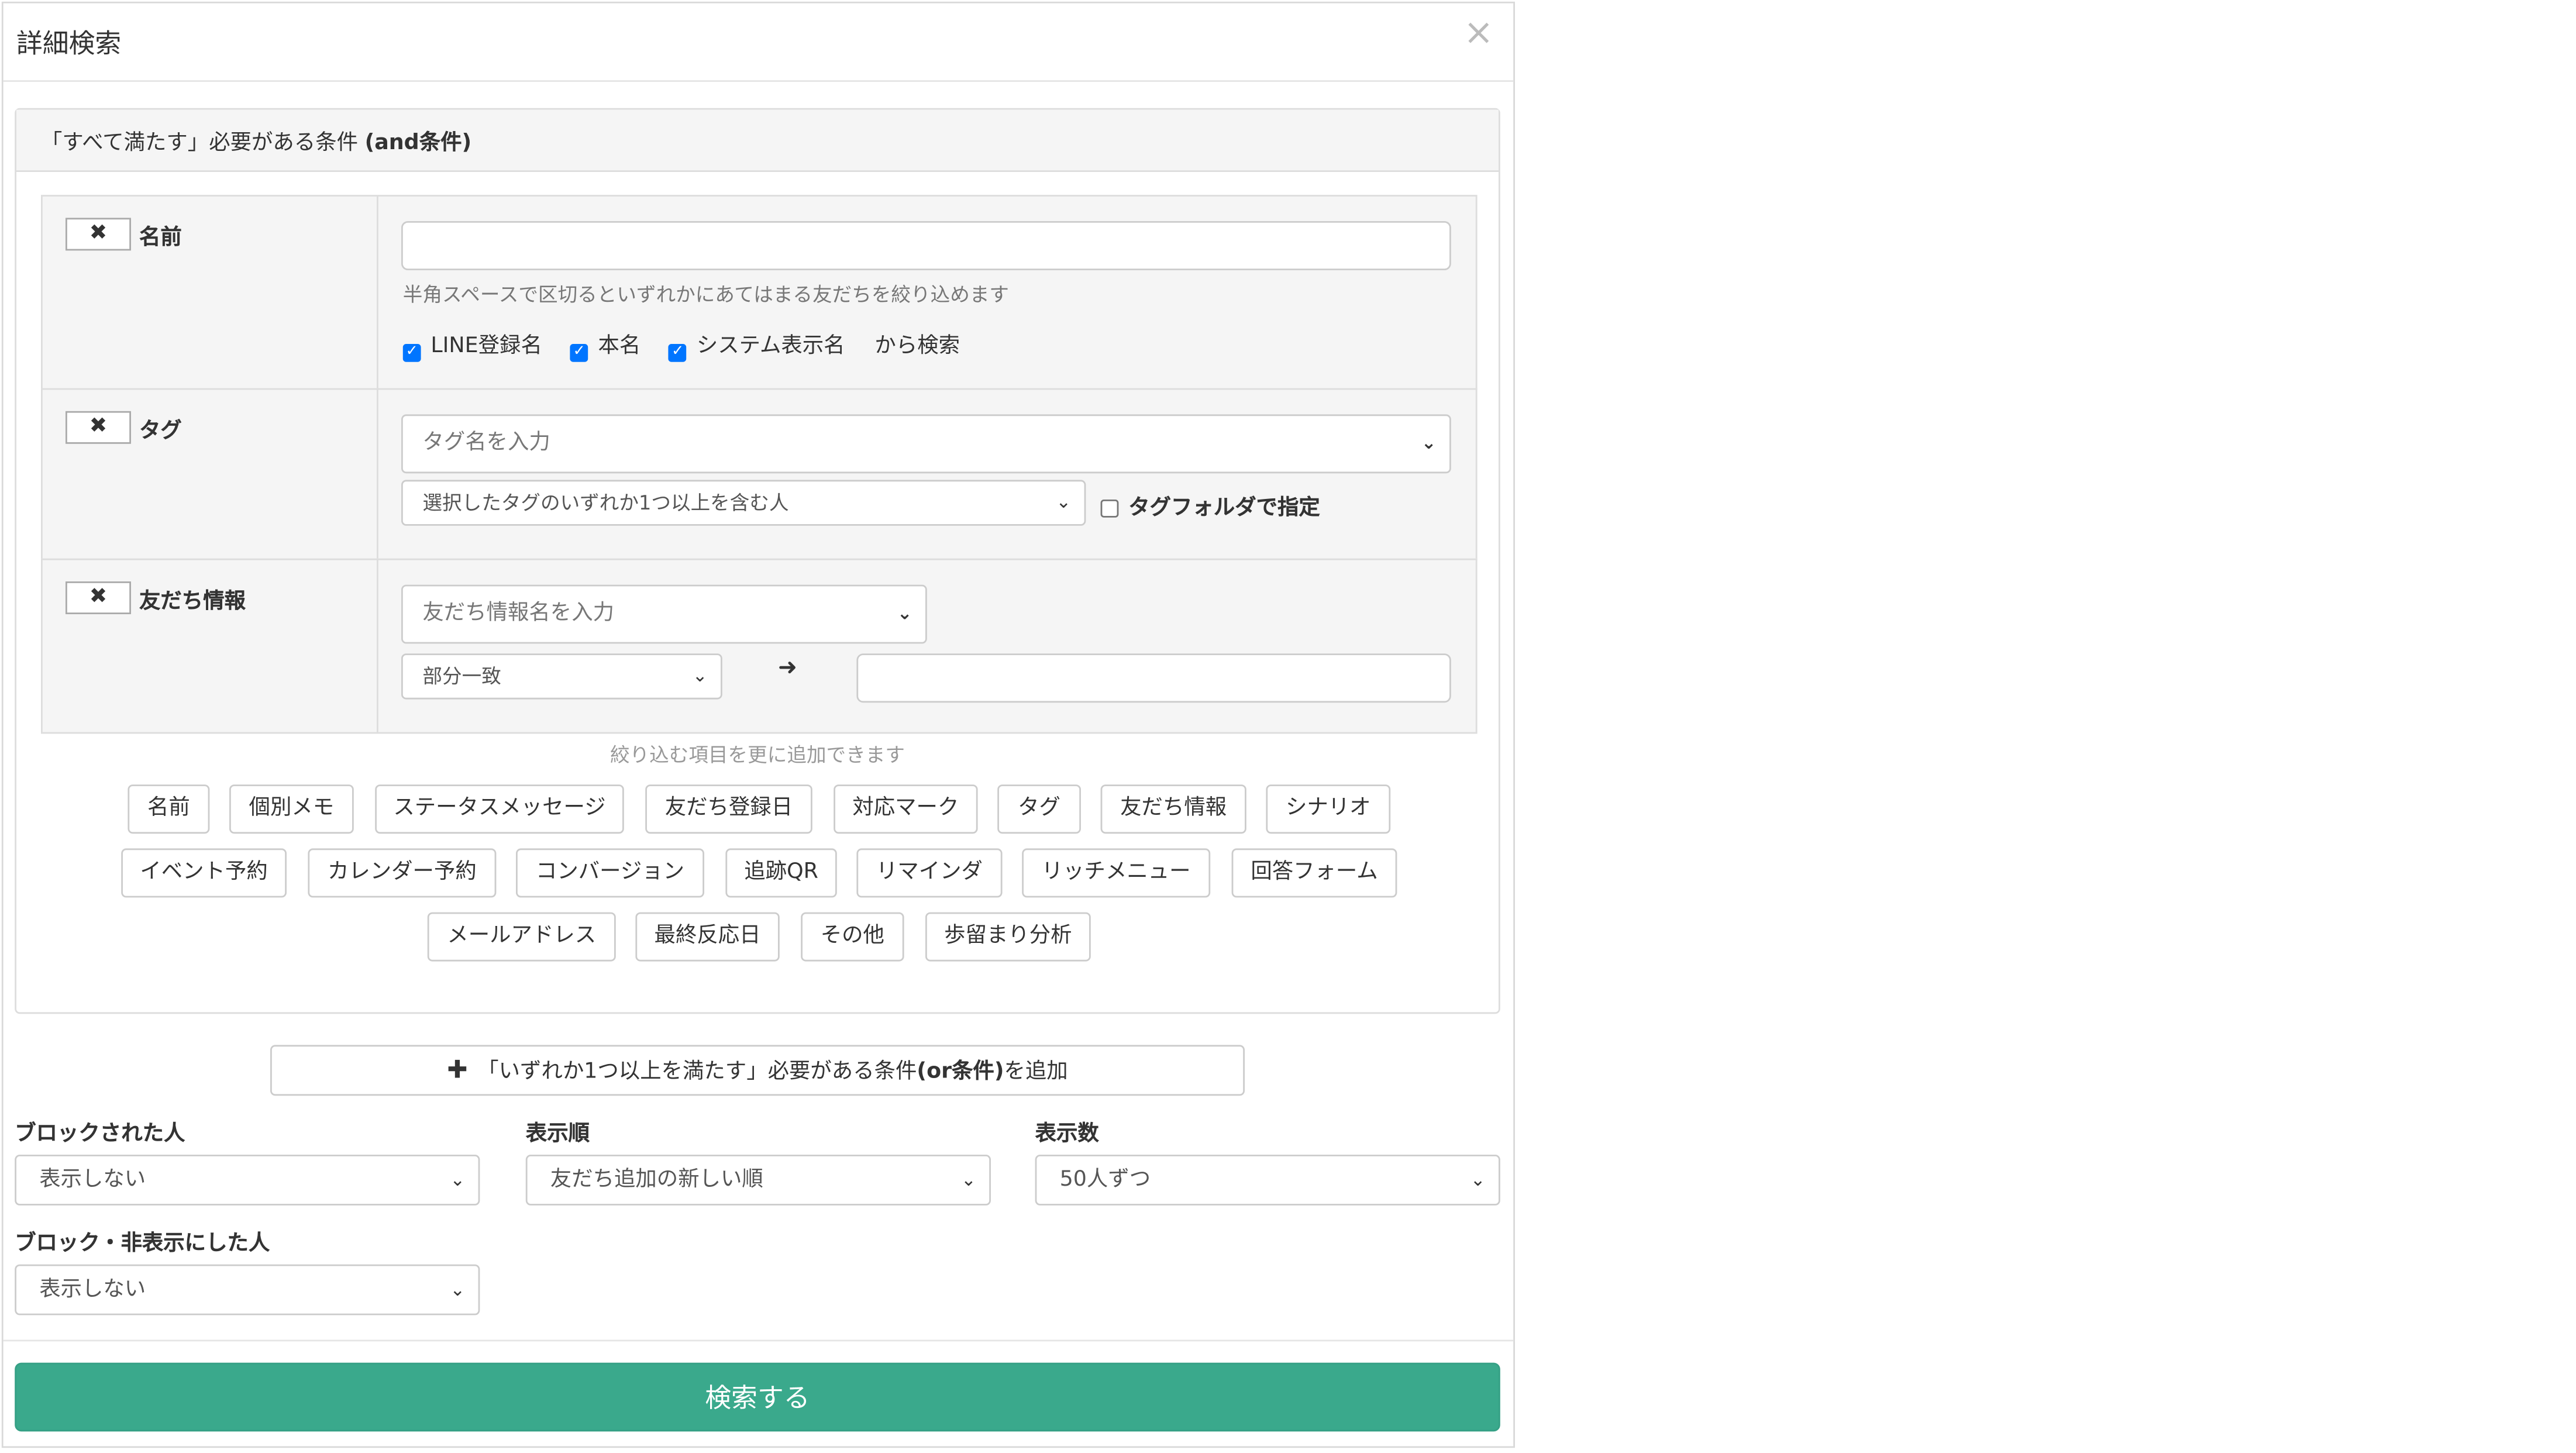  Describe the element at coordinates (781, 873) in the screenshot. I see `add-filter-tracking-qr-button: 追跡QR` at that location.